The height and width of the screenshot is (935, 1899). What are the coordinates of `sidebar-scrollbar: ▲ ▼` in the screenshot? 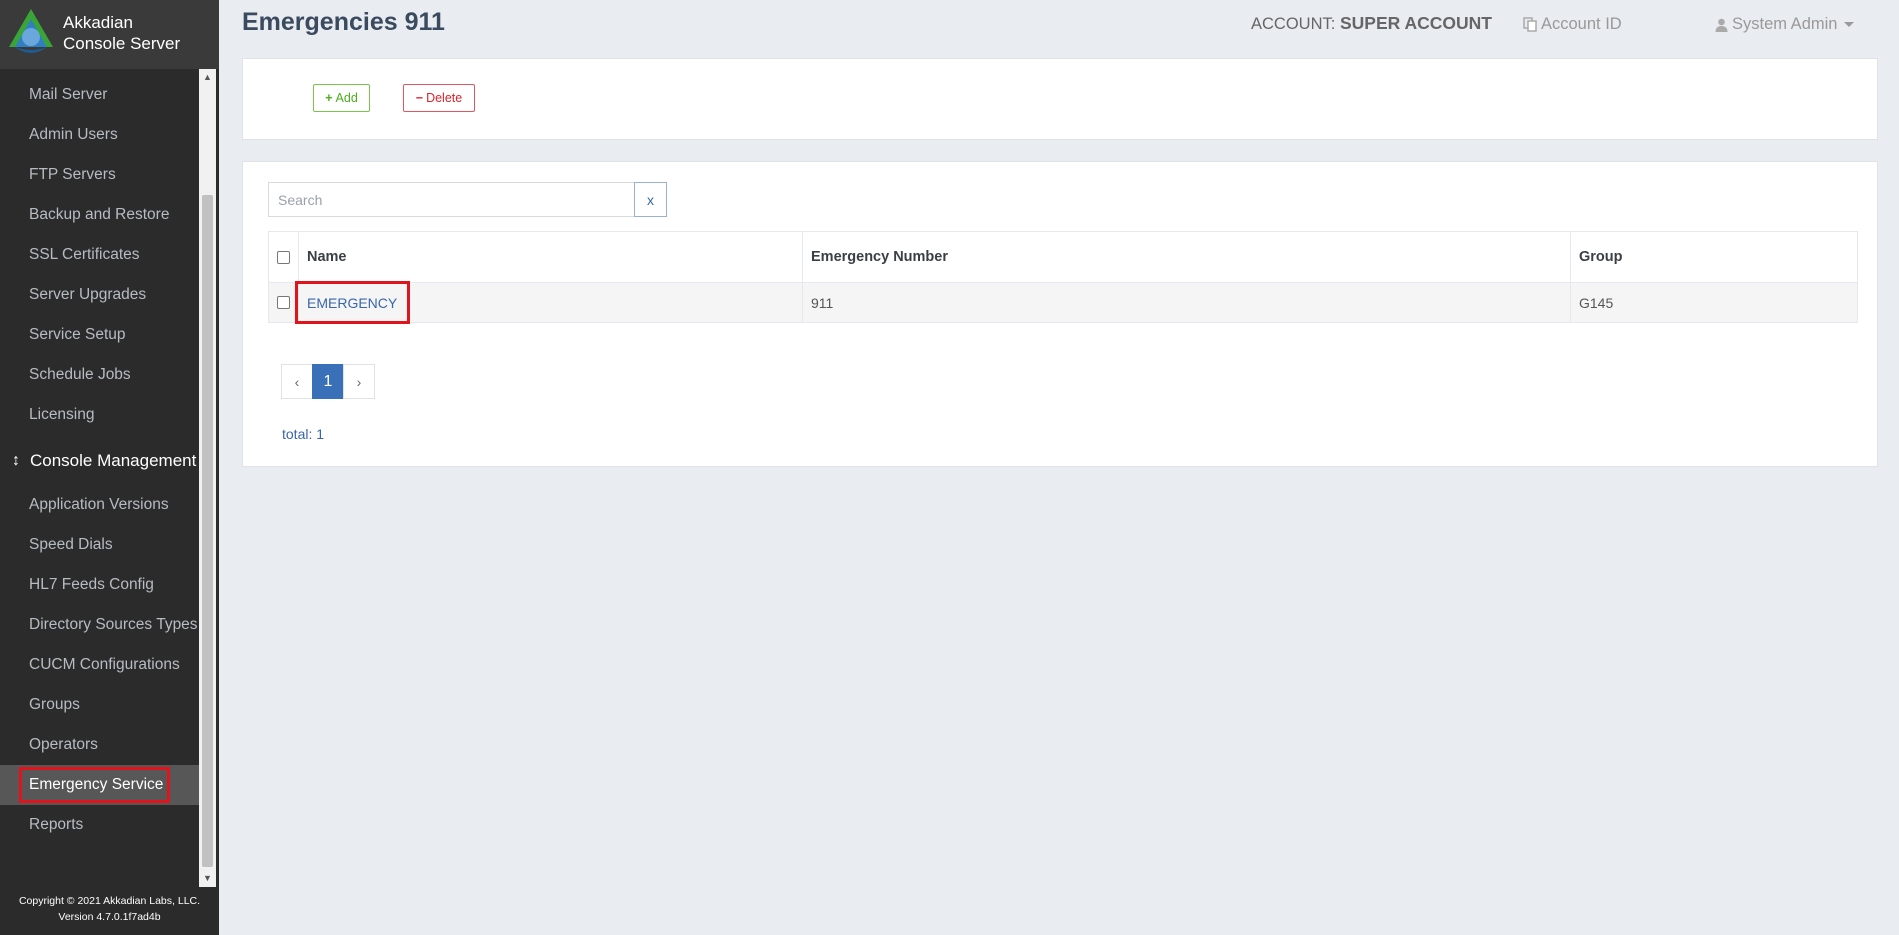 It's located at (207, 478).